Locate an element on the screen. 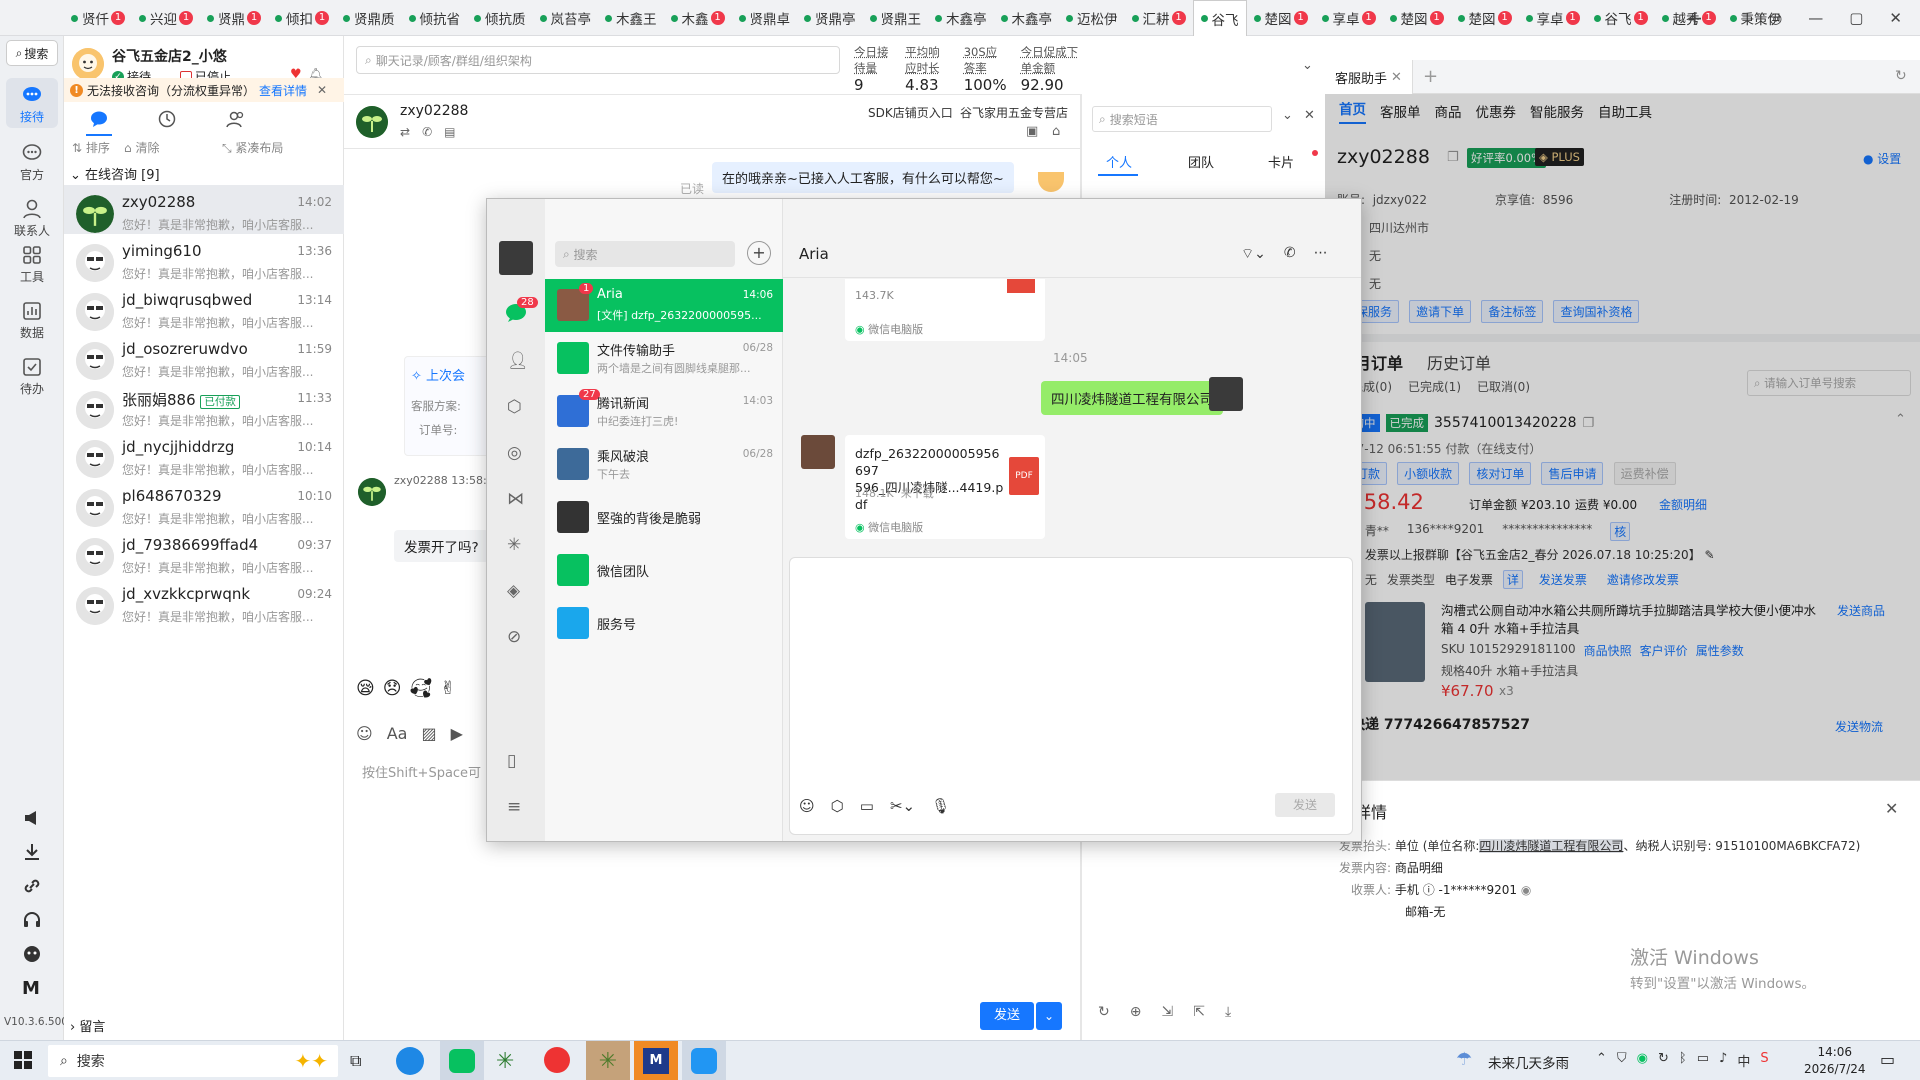 Image resolution: width=1920 pixels, height=1080 pixels. link-icon is located at coordinates (32, 886).